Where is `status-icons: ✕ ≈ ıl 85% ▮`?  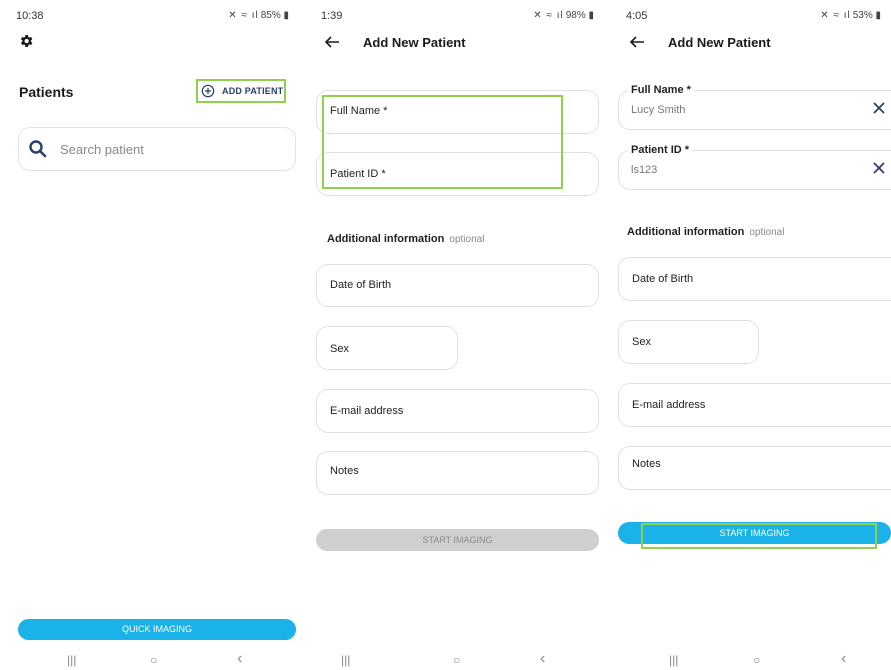 status-icons: ✕ ≈ ıl 85% ▮ is located at coordinates (258, 15).